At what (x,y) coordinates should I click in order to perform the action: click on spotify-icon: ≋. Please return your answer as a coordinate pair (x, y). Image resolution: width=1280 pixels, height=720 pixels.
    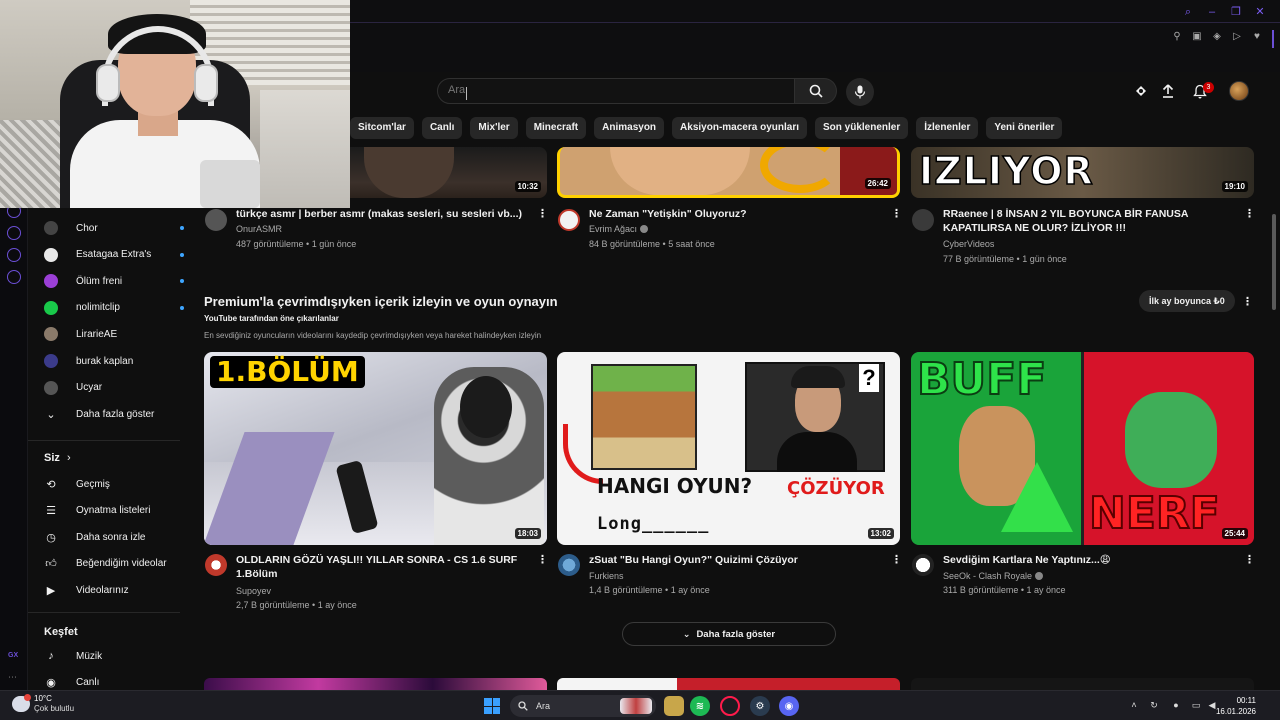
    Looking at the image, I should click on (700, 706).